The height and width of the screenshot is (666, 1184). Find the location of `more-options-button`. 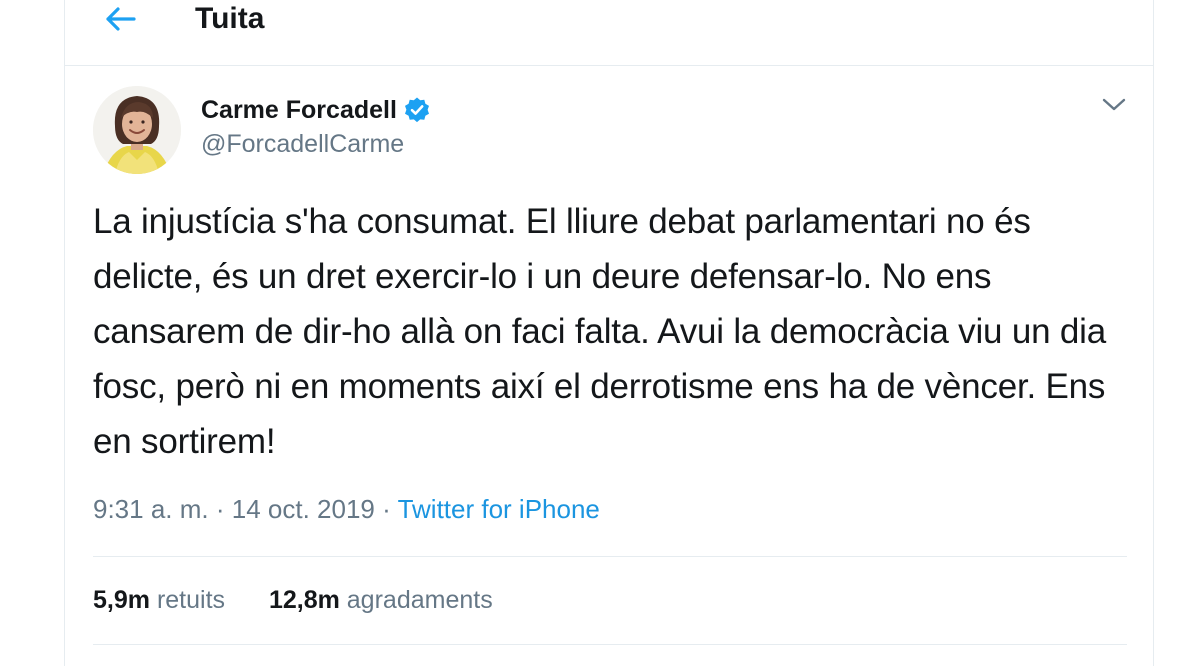

more-options-button is located at coordinates (1114, 105).